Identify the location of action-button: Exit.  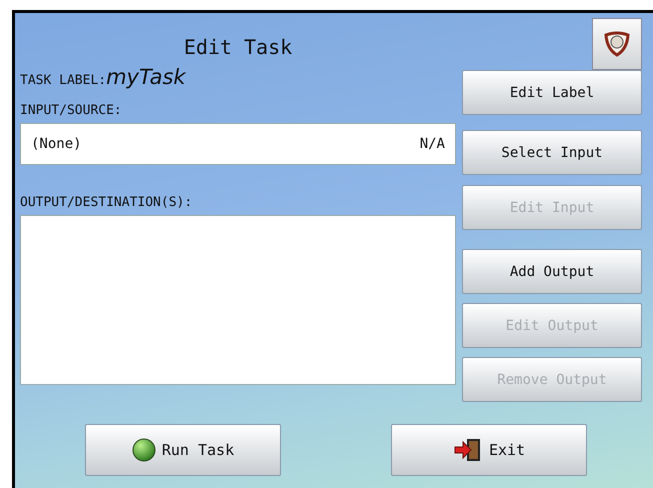
(489, 450).